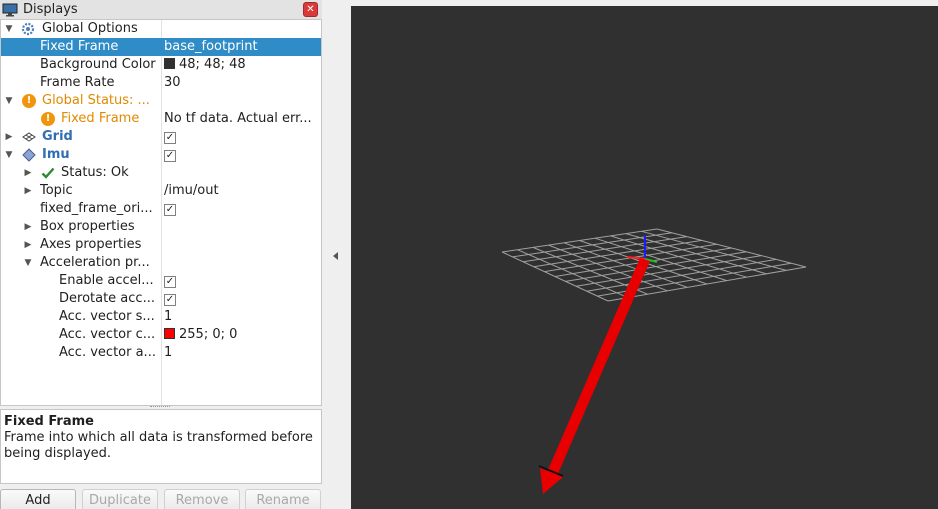 The height and width of the screenshot is (509, 938). I want to click on rename-button: Rename, so click(283, 499).